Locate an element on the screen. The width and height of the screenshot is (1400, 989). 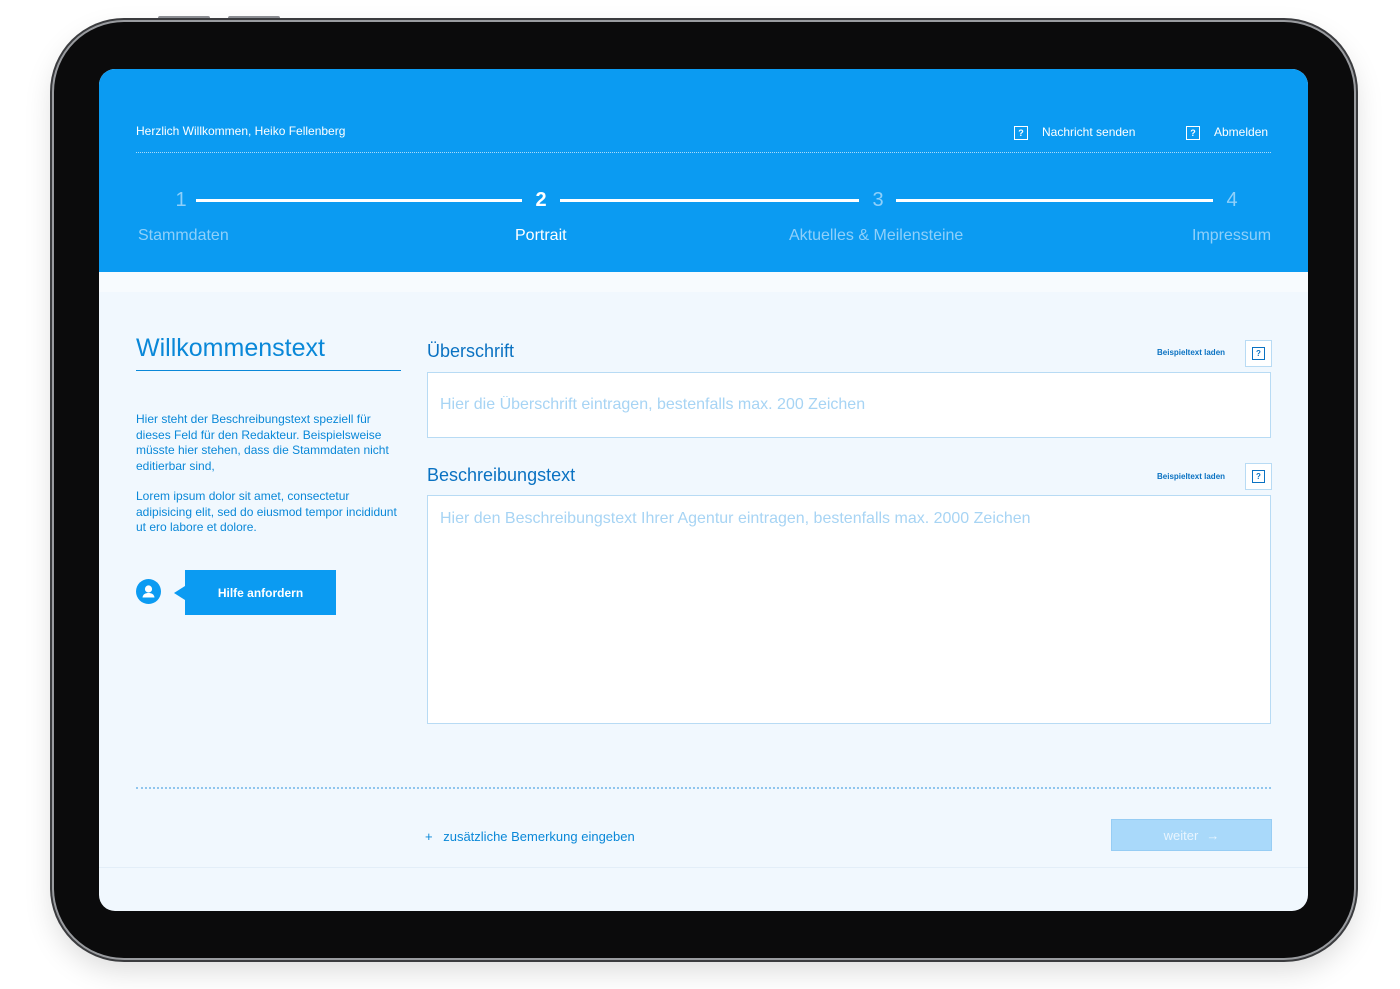
step-4-label: Impressum is located at coordinates (1231, 236).